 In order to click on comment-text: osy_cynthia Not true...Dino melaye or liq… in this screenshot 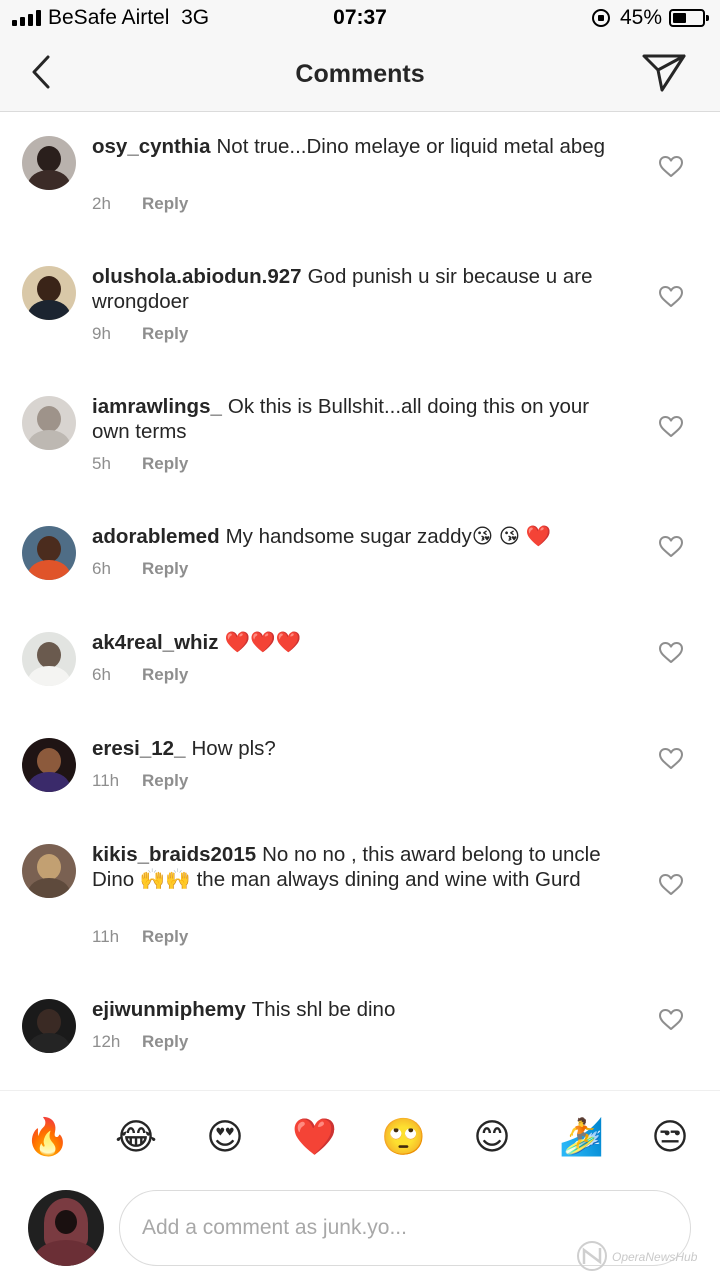, I will do `click(362, 146)`.